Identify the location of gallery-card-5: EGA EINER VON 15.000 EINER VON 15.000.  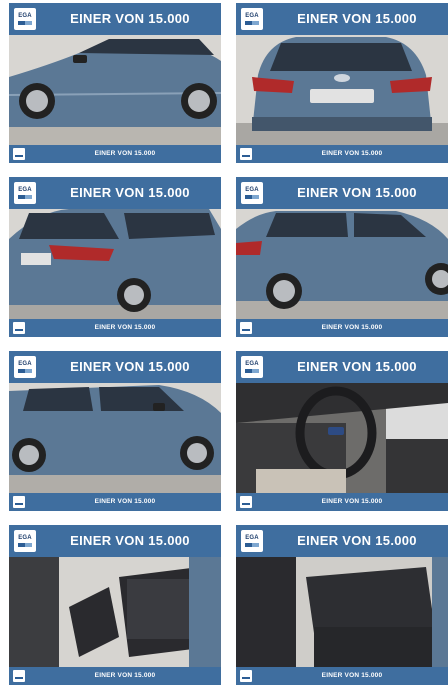
(115, 431).